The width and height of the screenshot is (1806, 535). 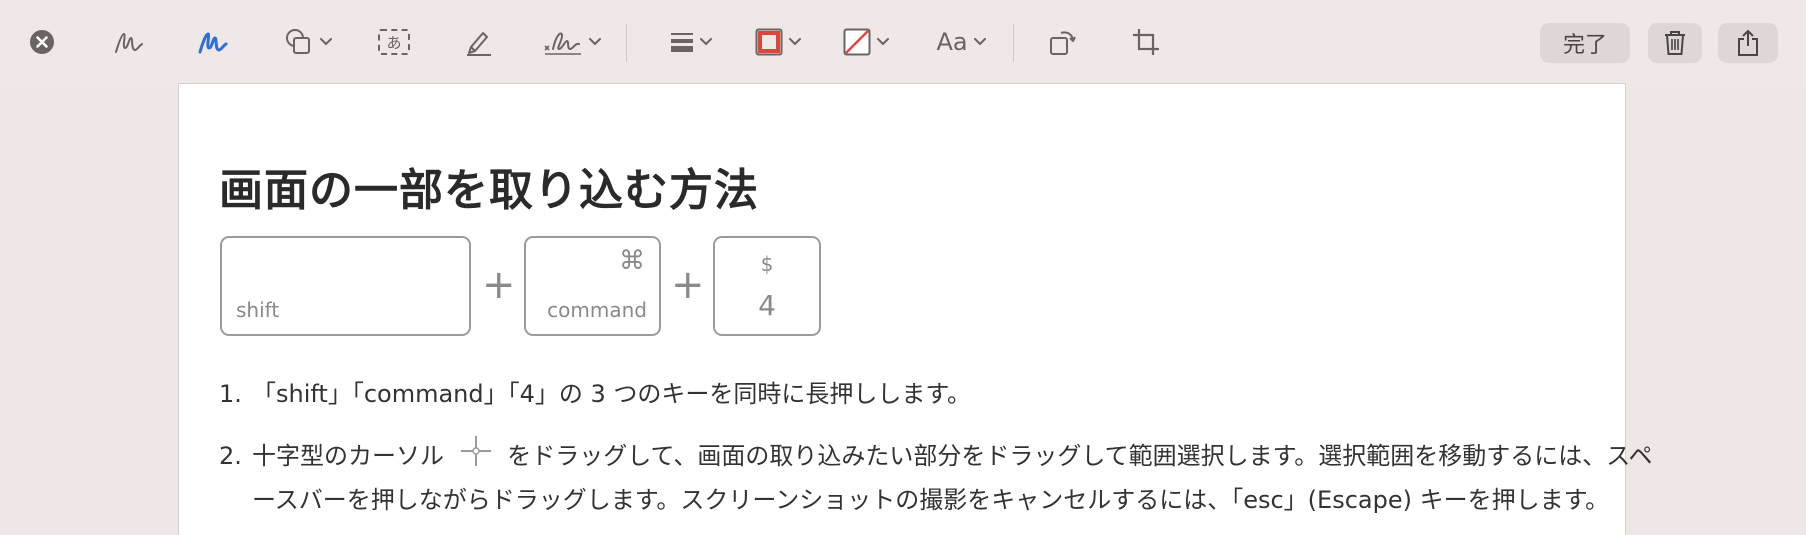 What do you see at coordinates (682, 42) in the screenshot?
I see `line-style-icon` at bounding box center [682, 42].